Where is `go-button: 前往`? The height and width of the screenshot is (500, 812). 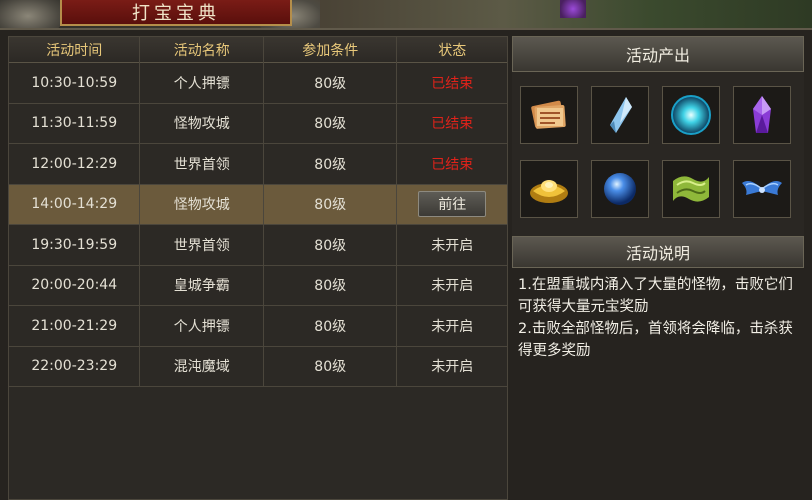 go-button: 前往 is located at coordinates (452, 204).